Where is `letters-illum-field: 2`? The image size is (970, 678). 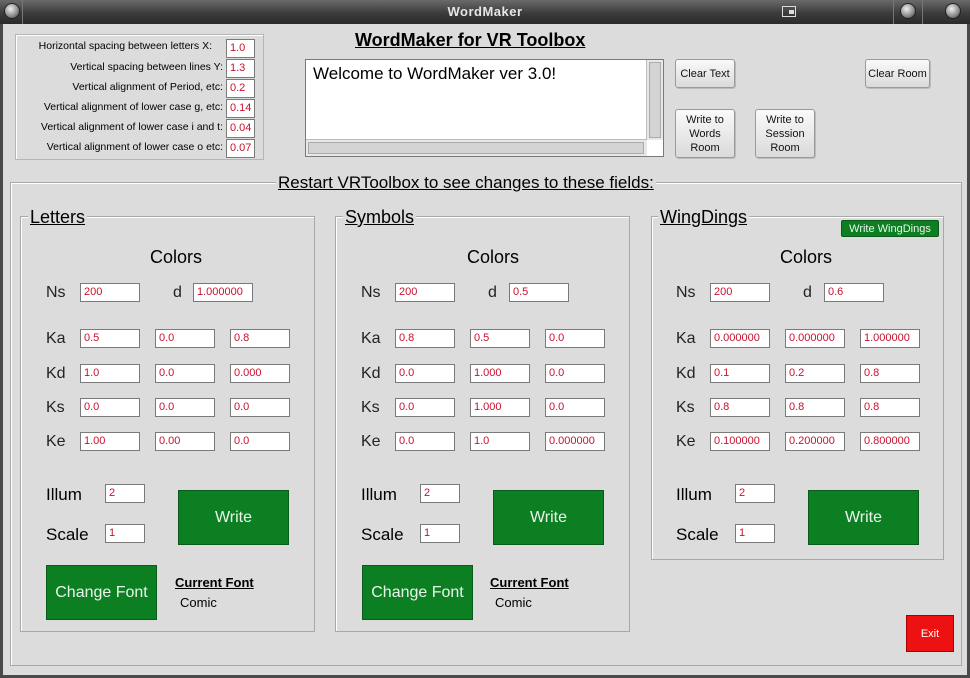 letters-illum-field: 2 is located at coordinates (125, 493).